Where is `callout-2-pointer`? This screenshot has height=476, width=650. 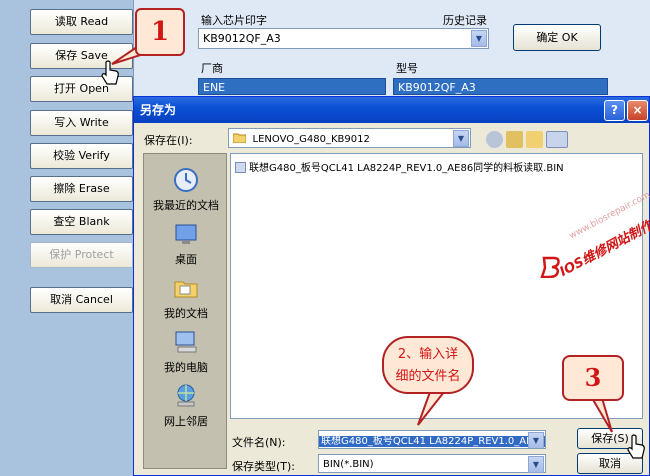 callout-2-pointer is located at coordinates (432, 408).